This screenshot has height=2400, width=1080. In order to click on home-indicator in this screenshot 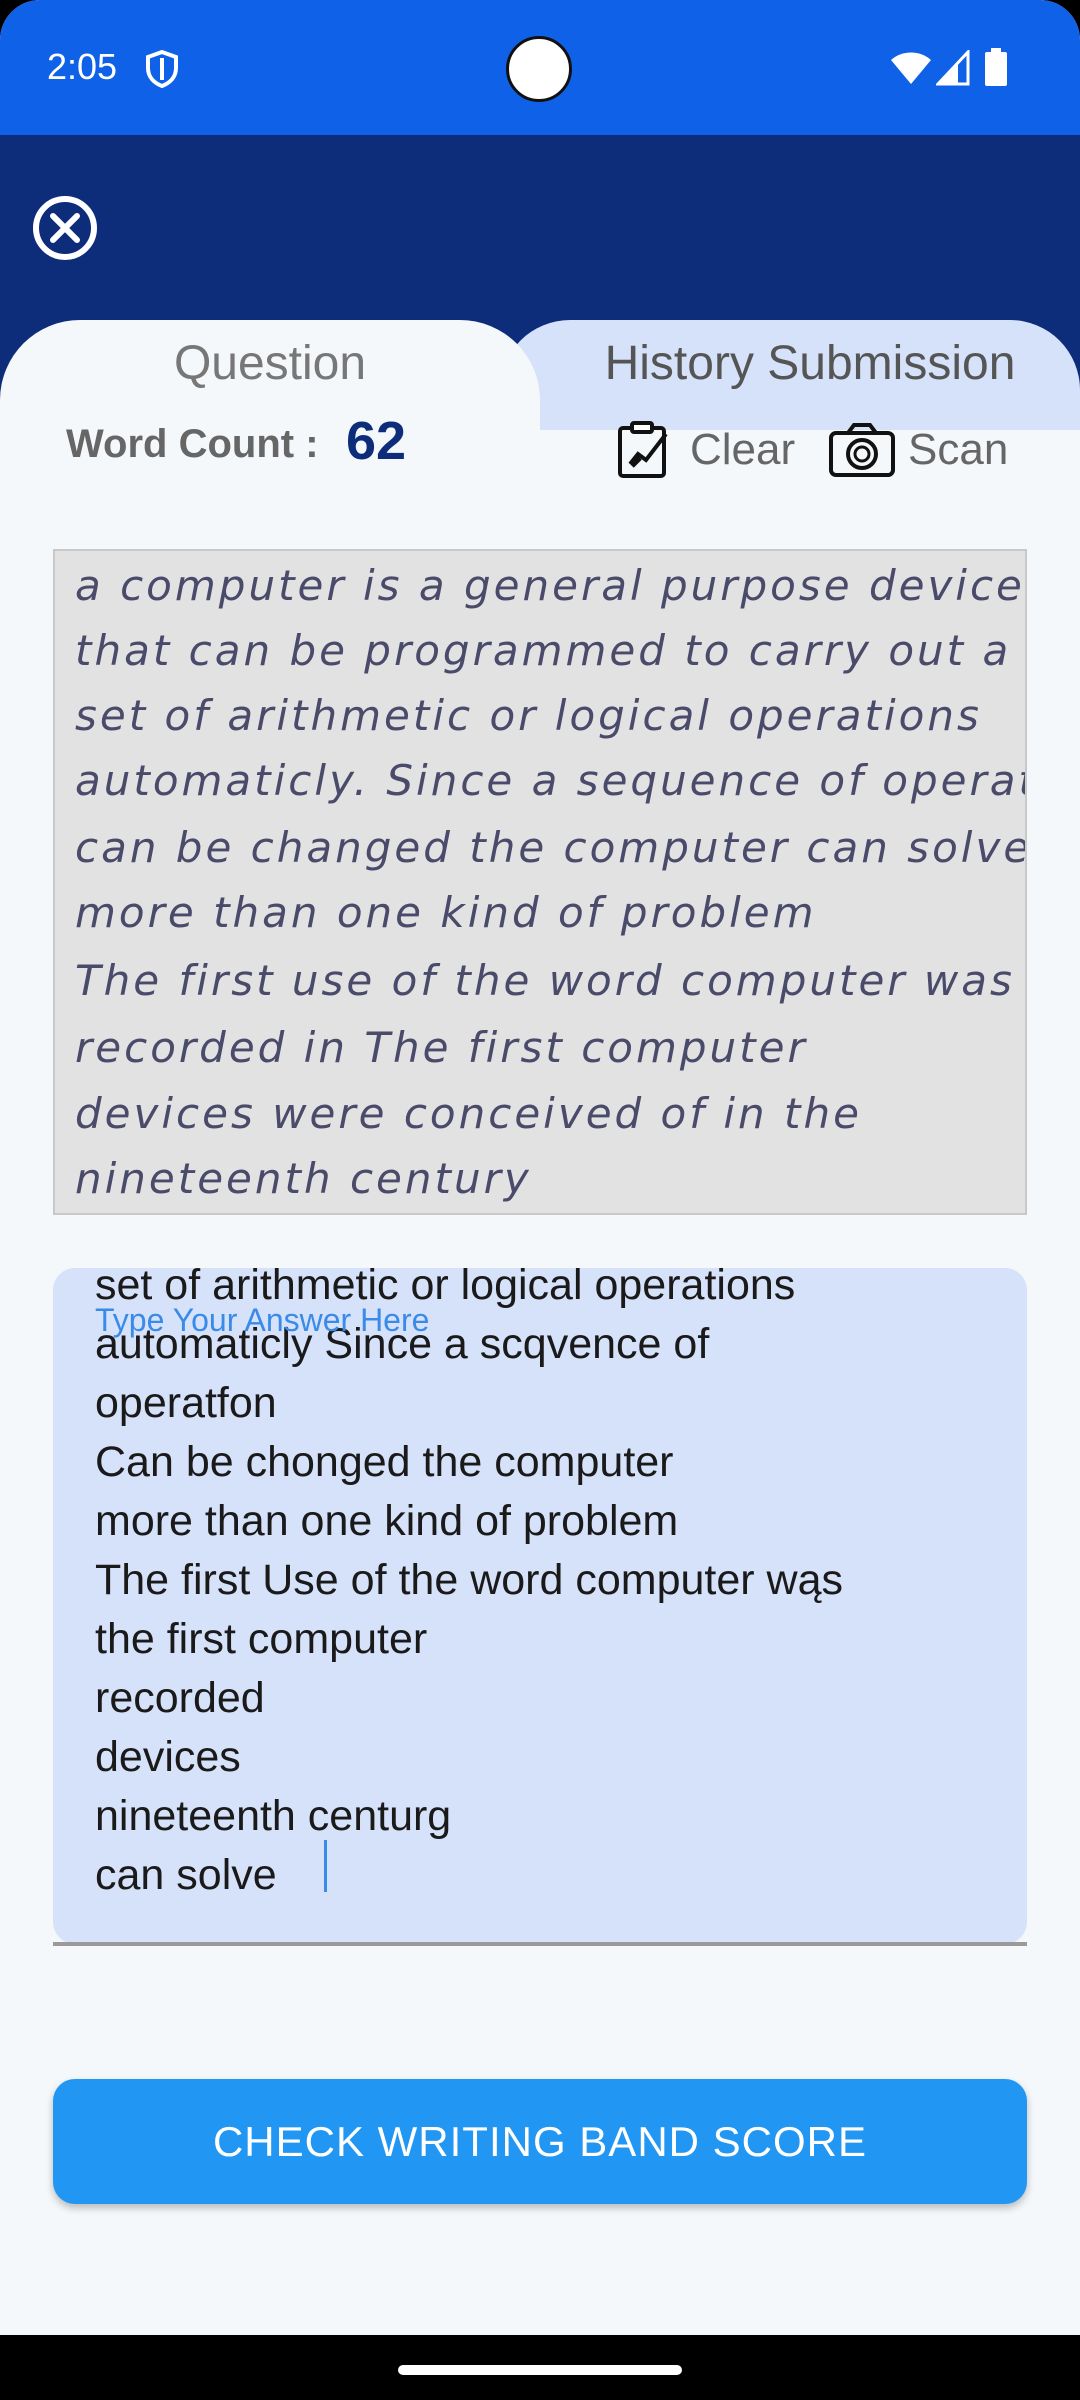, I will do `click(540, 2370)`.